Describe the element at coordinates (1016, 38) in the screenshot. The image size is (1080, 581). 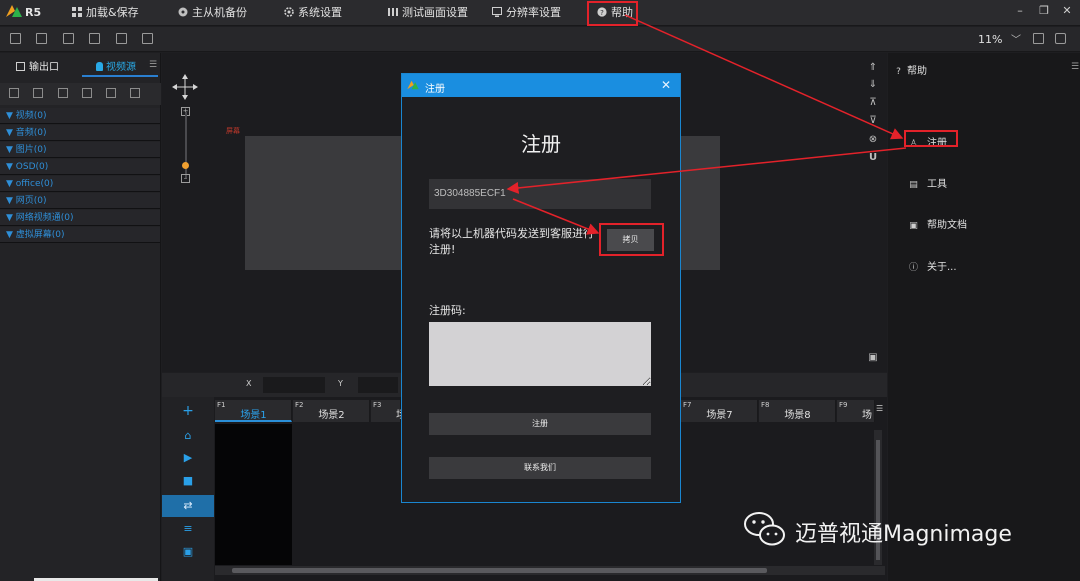
I see `zoom-dropdown-icon: ﹀` at that location.